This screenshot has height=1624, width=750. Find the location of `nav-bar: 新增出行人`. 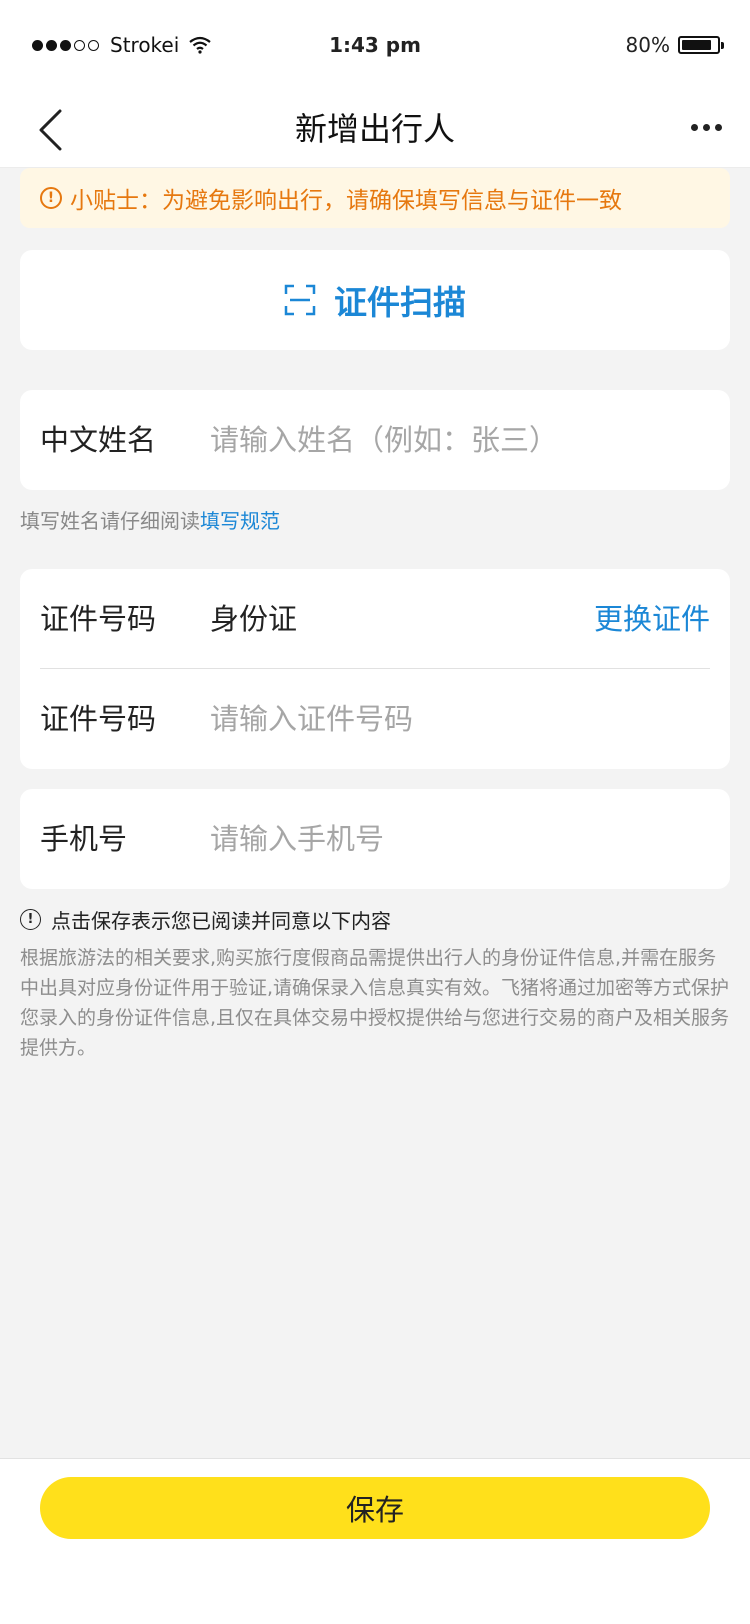

nav-bar: 新增出行人 is located at coordinates (375, 129).